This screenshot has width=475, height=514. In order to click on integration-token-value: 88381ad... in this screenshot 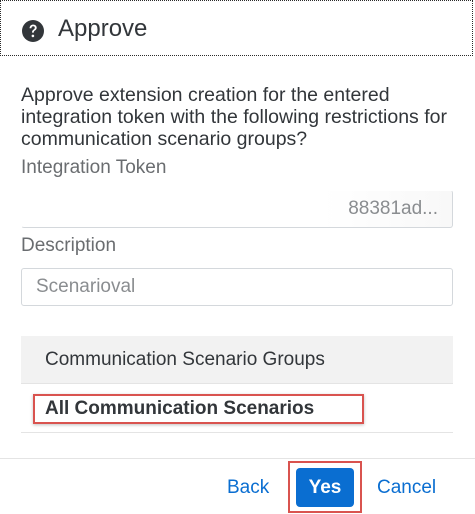, I will do `click(393, 208)`.